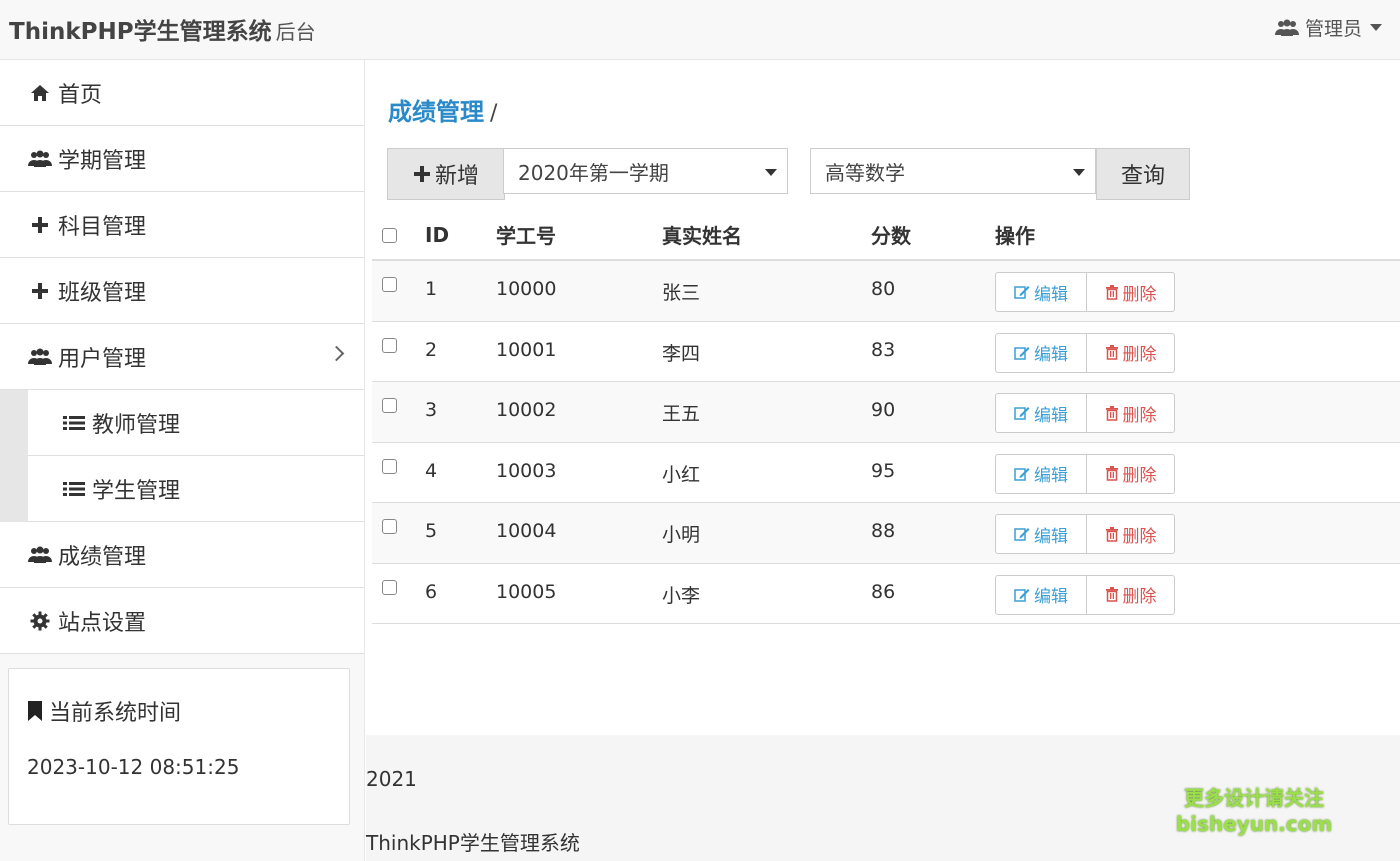  Describe the element at coordinates (1254, 824) in the screenshot. I see `watermark-line2: bisheyun.com` at that location.